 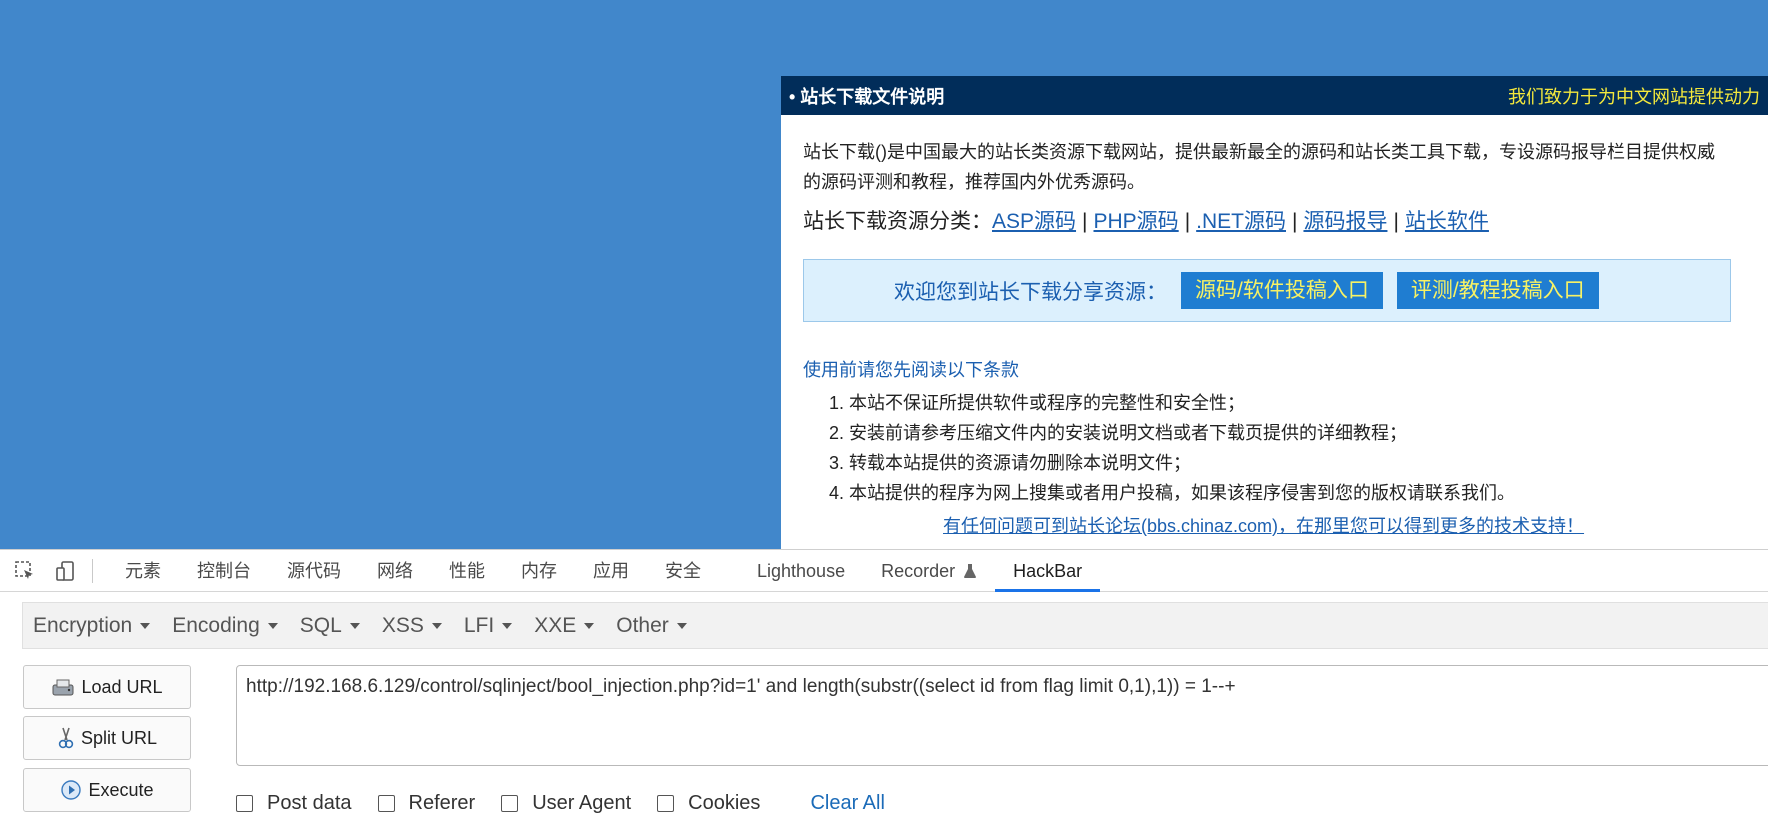 What do you see at coordinates (683, 571) in the screenshot?
I see `tab-security: 安全` at bounding box center [683, 571].